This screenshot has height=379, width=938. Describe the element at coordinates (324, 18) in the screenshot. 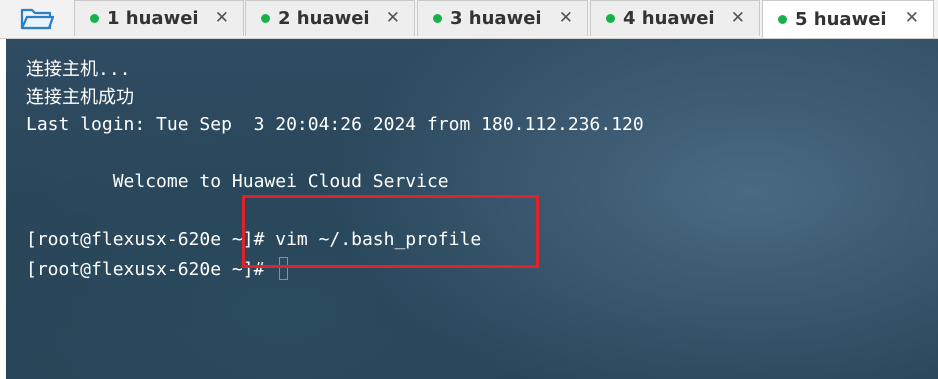

I see `tab-label: 2 huawei` at that location.